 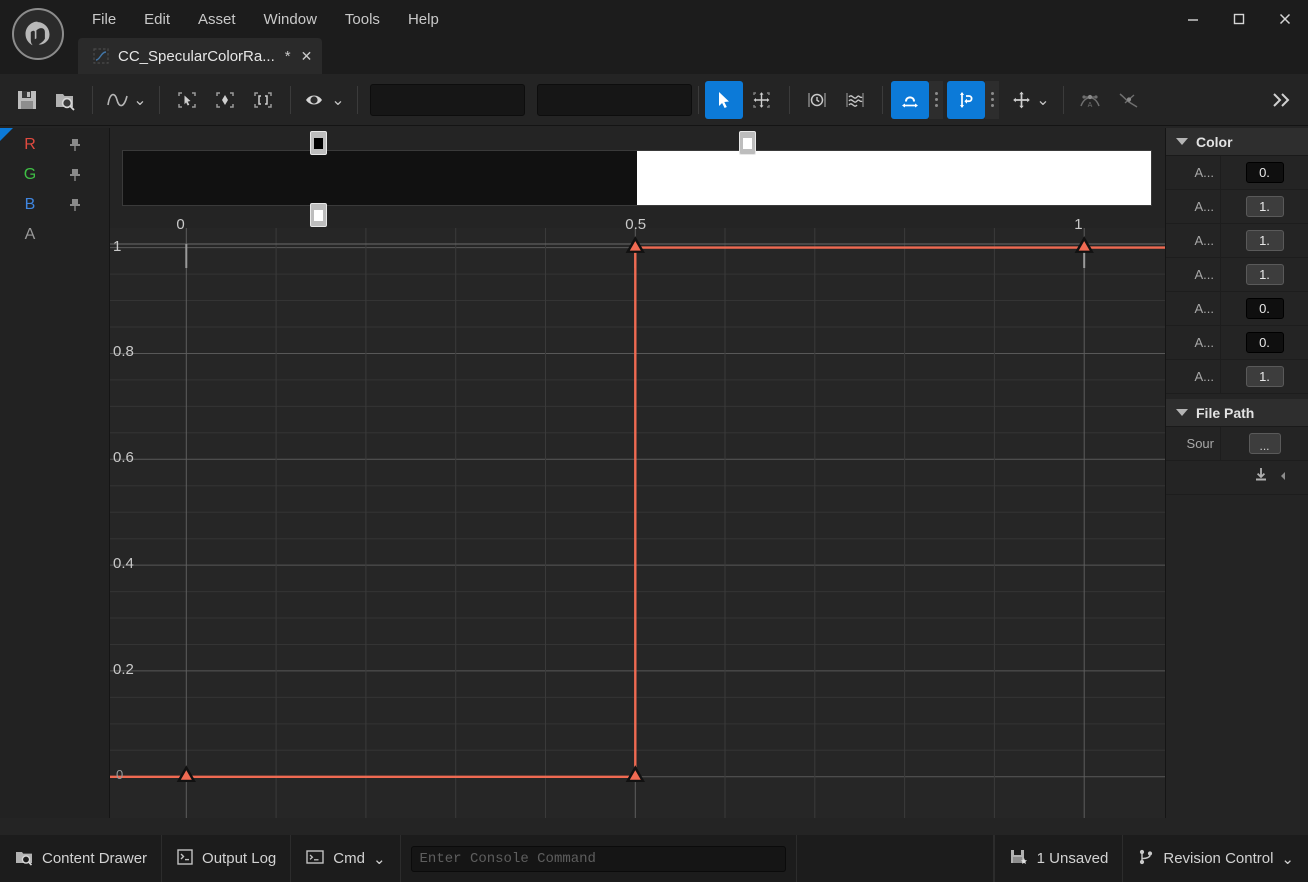 What do you see at coordinates (101, 56) in the screenshot?
I see `curve-asset-icon` at bounding box center [101, 56].